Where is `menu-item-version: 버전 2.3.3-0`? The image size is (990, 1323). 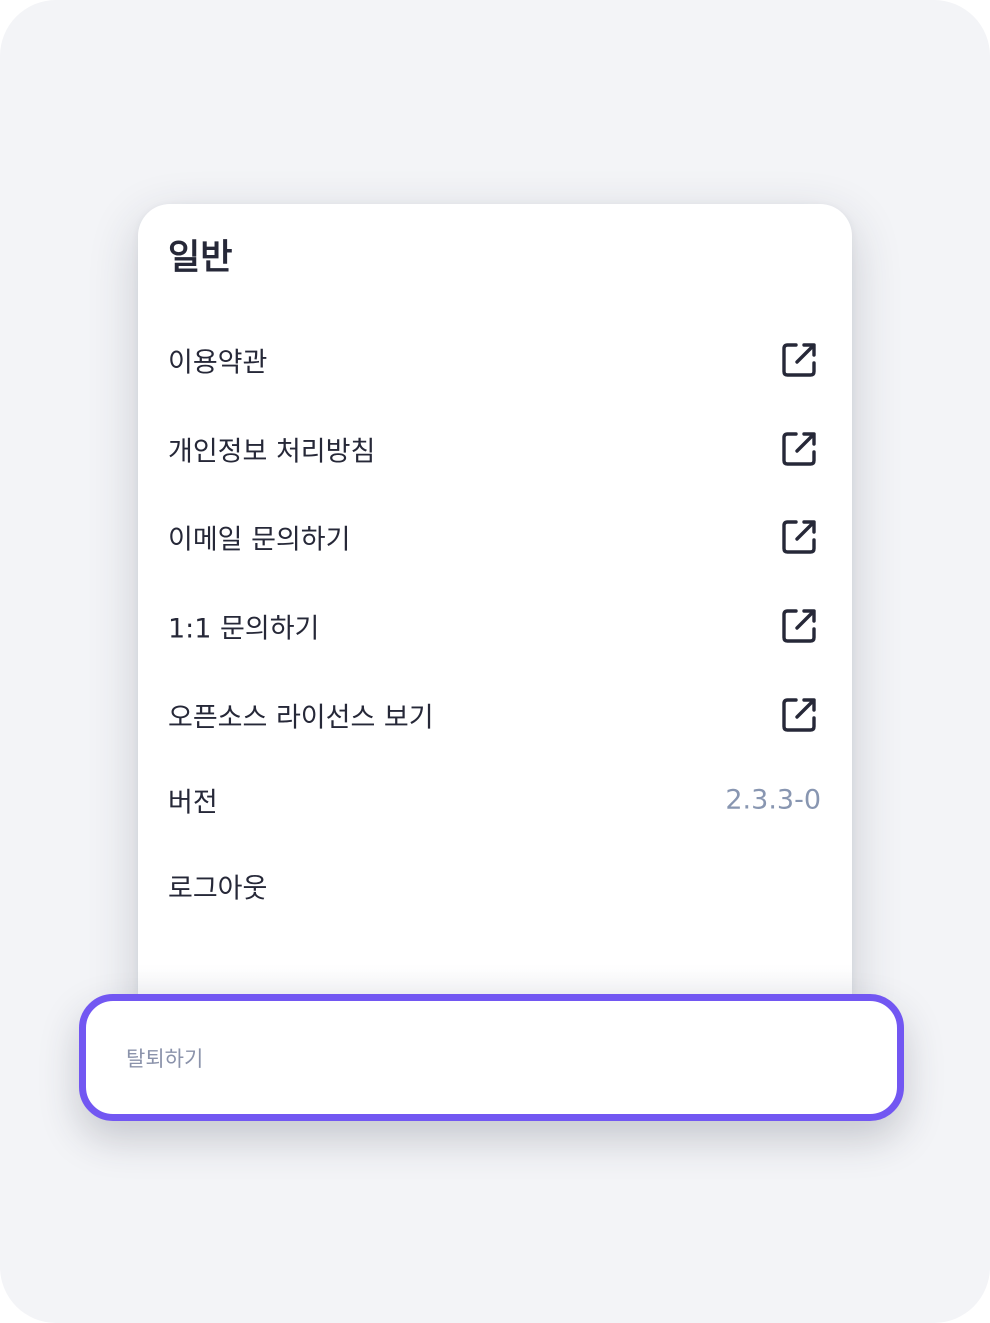 menu-item-version: 버전 2.3.3-0 is located at coordinates (495, 800).